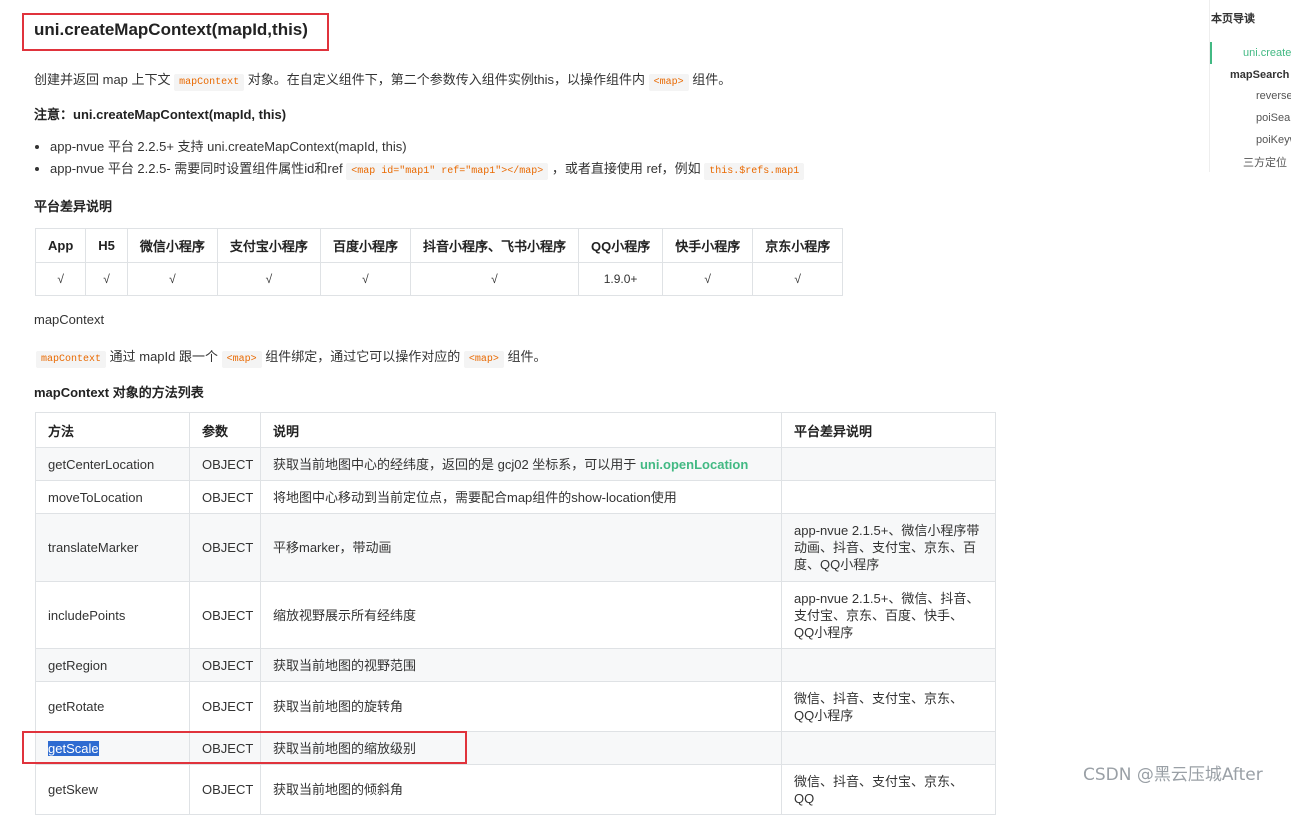 This screenshot has width=1291, height=815. I want to click on desc-text: 获取当前地图中心的经纬度，返回的是 gcj02 坐标系，可以用于, so click(455, 464).